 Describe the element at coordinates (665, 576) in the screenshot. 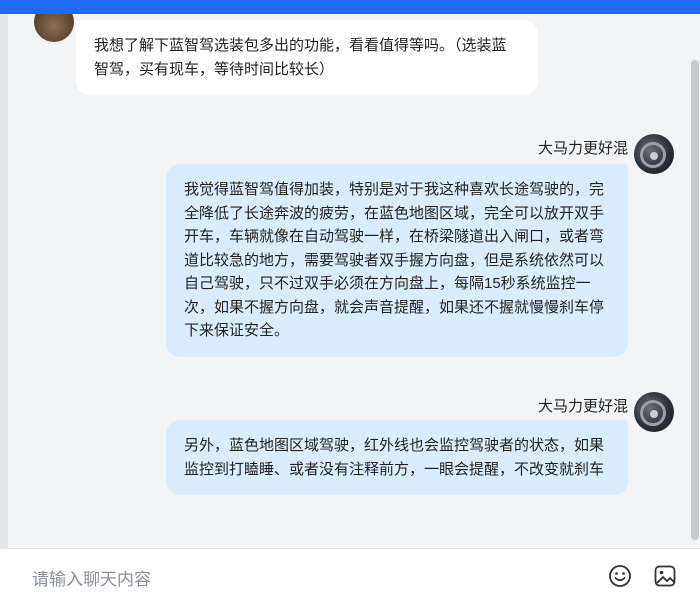

I see `image-icon` at that location.